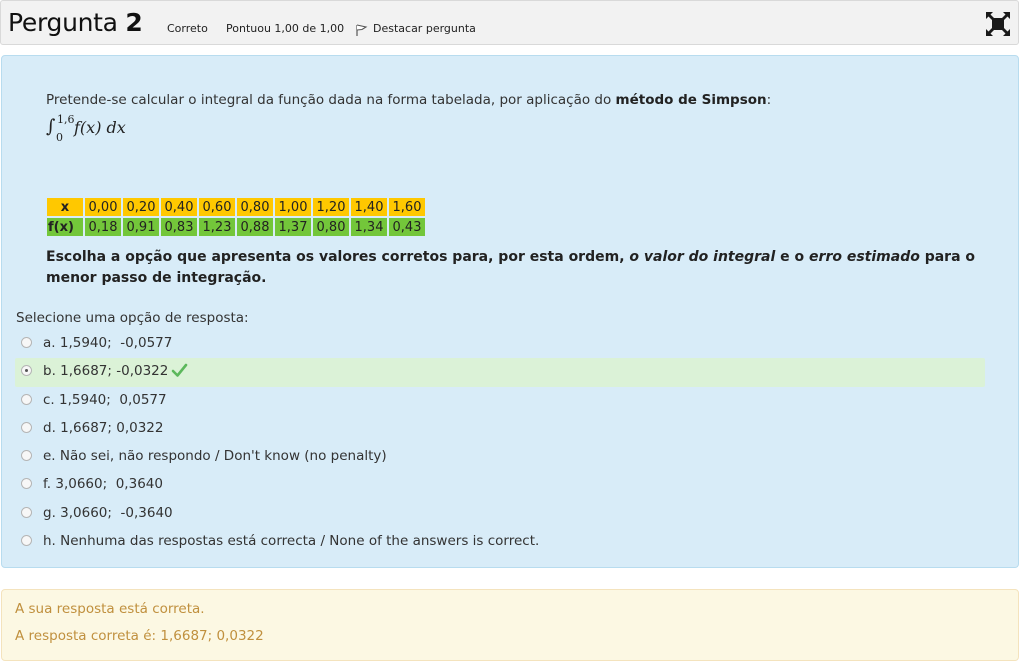  What do you see at coordinates (702, 257) in the screenshot?
I see `stem-emphasis: o valor do integral` at bounding box center [702, 257].